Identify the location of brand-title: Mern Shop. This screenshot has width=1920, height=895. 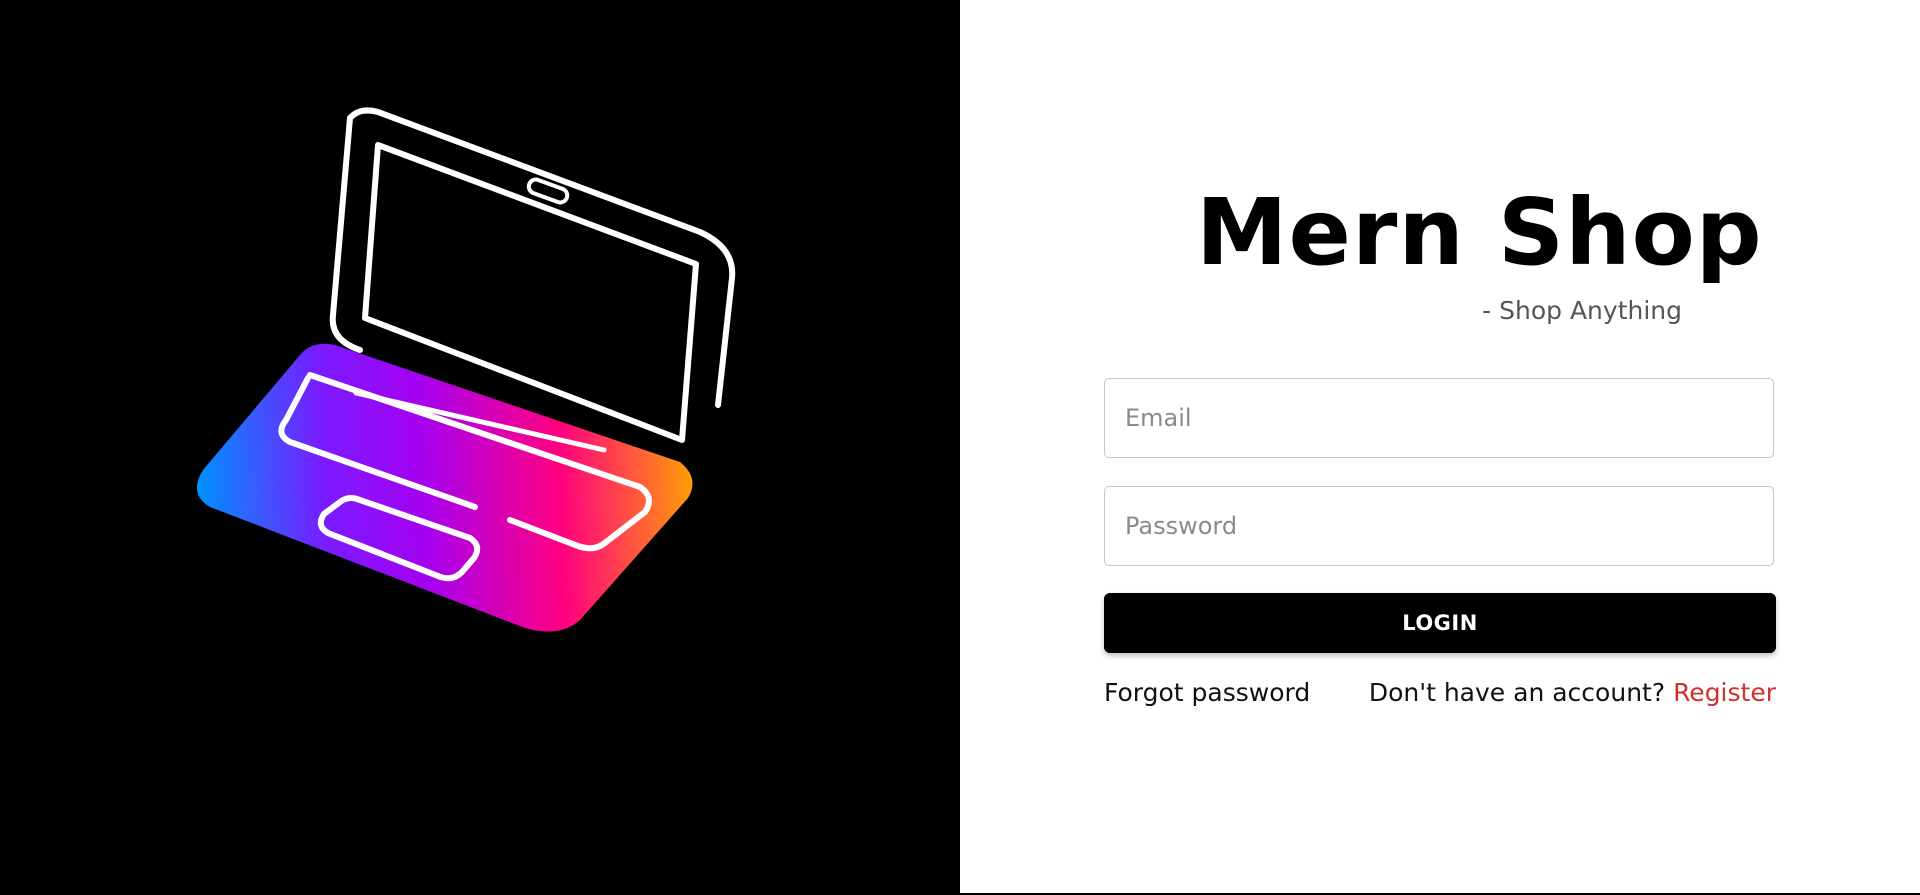
(1479, 232).